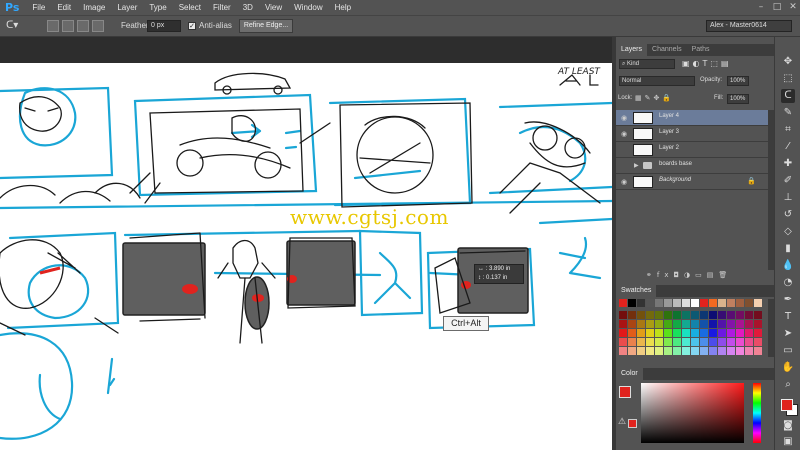 Image resolution: width=800 pixels, height=450 pixels. Describe the element at coordinates (777, 7) in the screenshot. I see `maximize-icon: □` at that location.